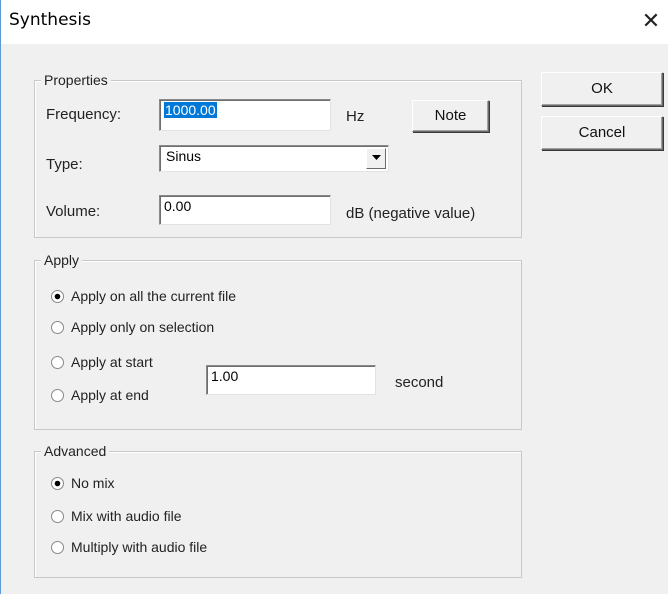 This screenshot has width=668, height=594. Describe the element at coordinates (73, 211) in the screenshot. I see `volume-label: Volume:` at that location.